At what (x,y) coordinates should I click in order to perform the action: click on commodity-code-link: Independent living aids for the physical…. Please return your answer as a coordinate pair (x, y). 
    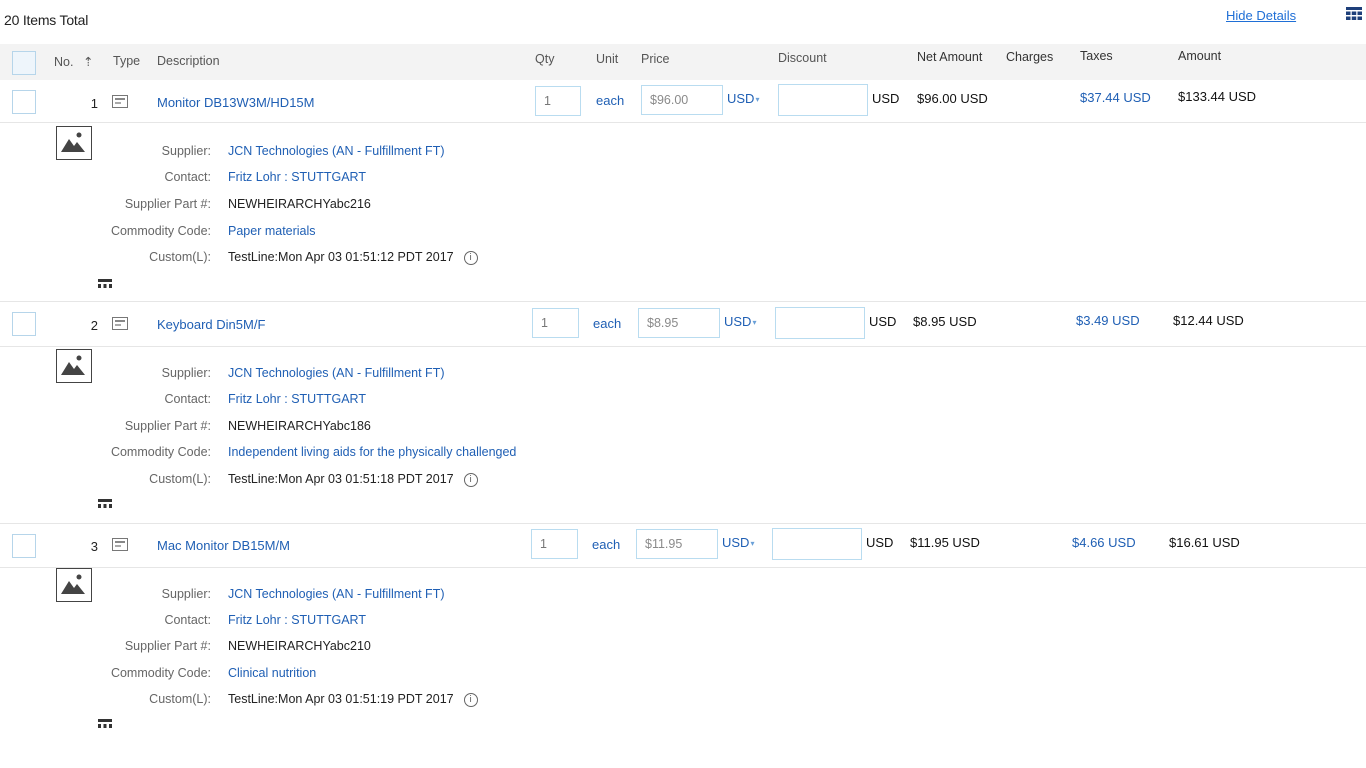
    Looking at the image, I should click on (372, 452).